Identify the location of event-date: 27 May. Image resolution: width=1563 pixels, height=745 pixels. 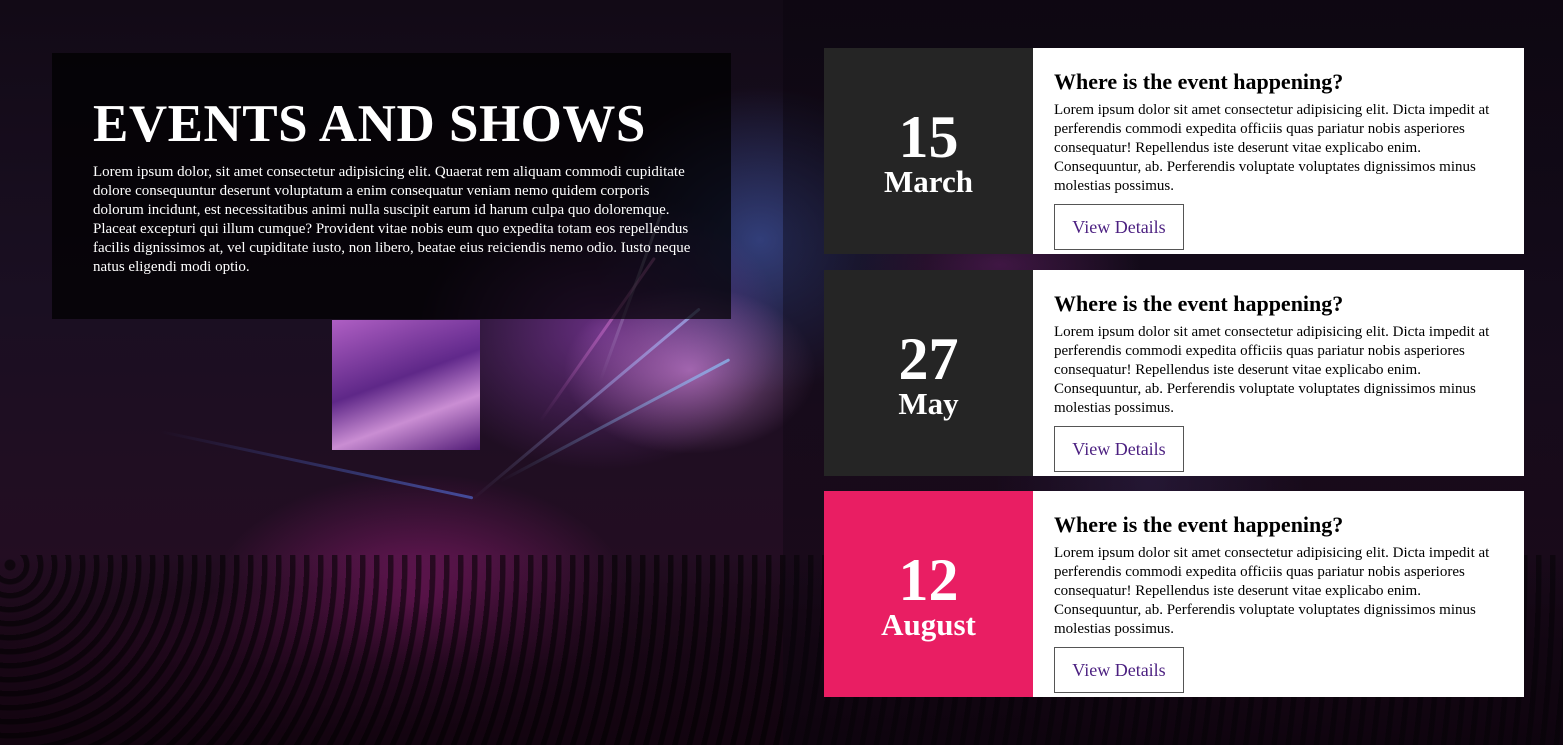
(928, 373).